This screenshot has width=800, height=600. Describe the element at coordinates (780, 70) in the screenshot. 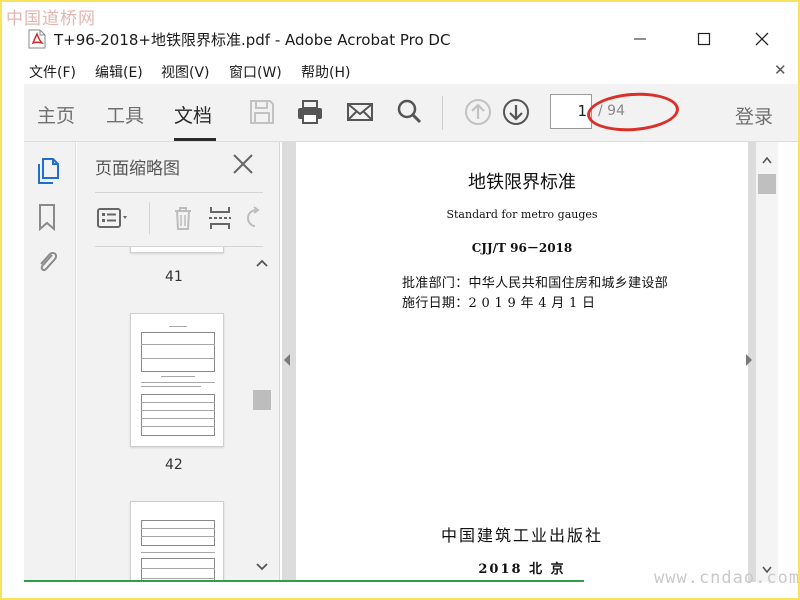

I see `close-document-icon: ✕` at that location.